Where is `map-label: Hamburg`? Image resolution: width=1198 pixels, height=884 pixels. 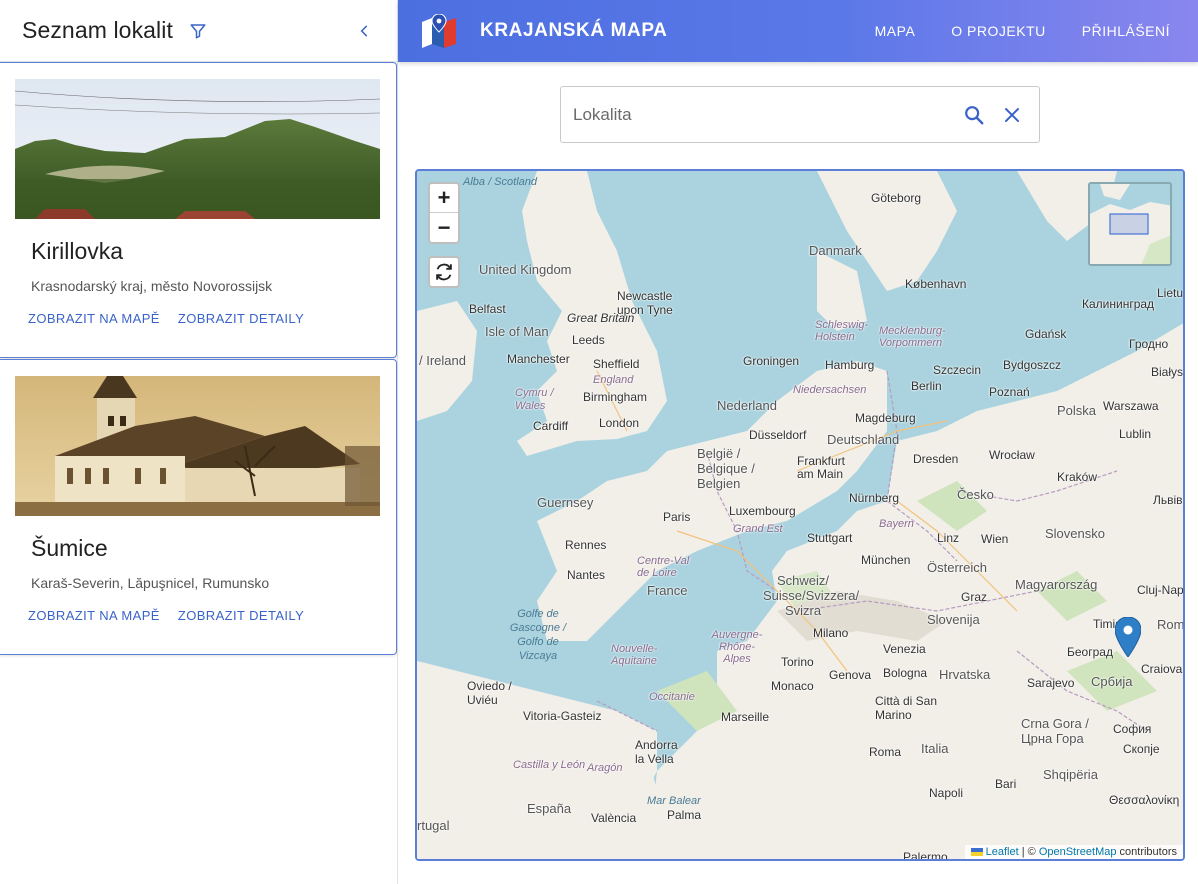 map-label: Hamburg is located at coordinates (850, 365).